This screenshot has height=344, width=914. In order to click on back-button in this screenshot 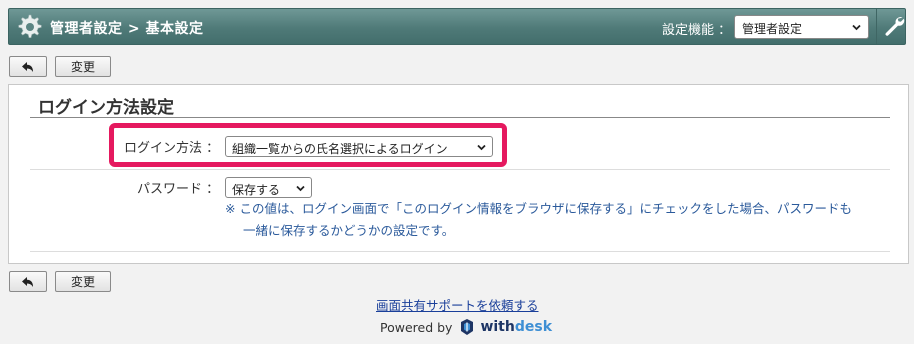, I will do `click(28, 66)`.